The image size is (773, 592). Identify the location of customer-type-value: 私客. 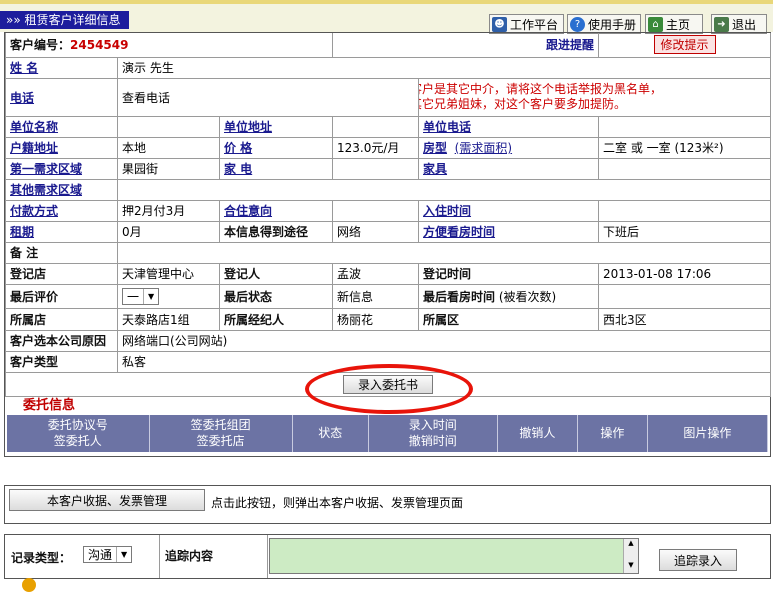
(134, 362).